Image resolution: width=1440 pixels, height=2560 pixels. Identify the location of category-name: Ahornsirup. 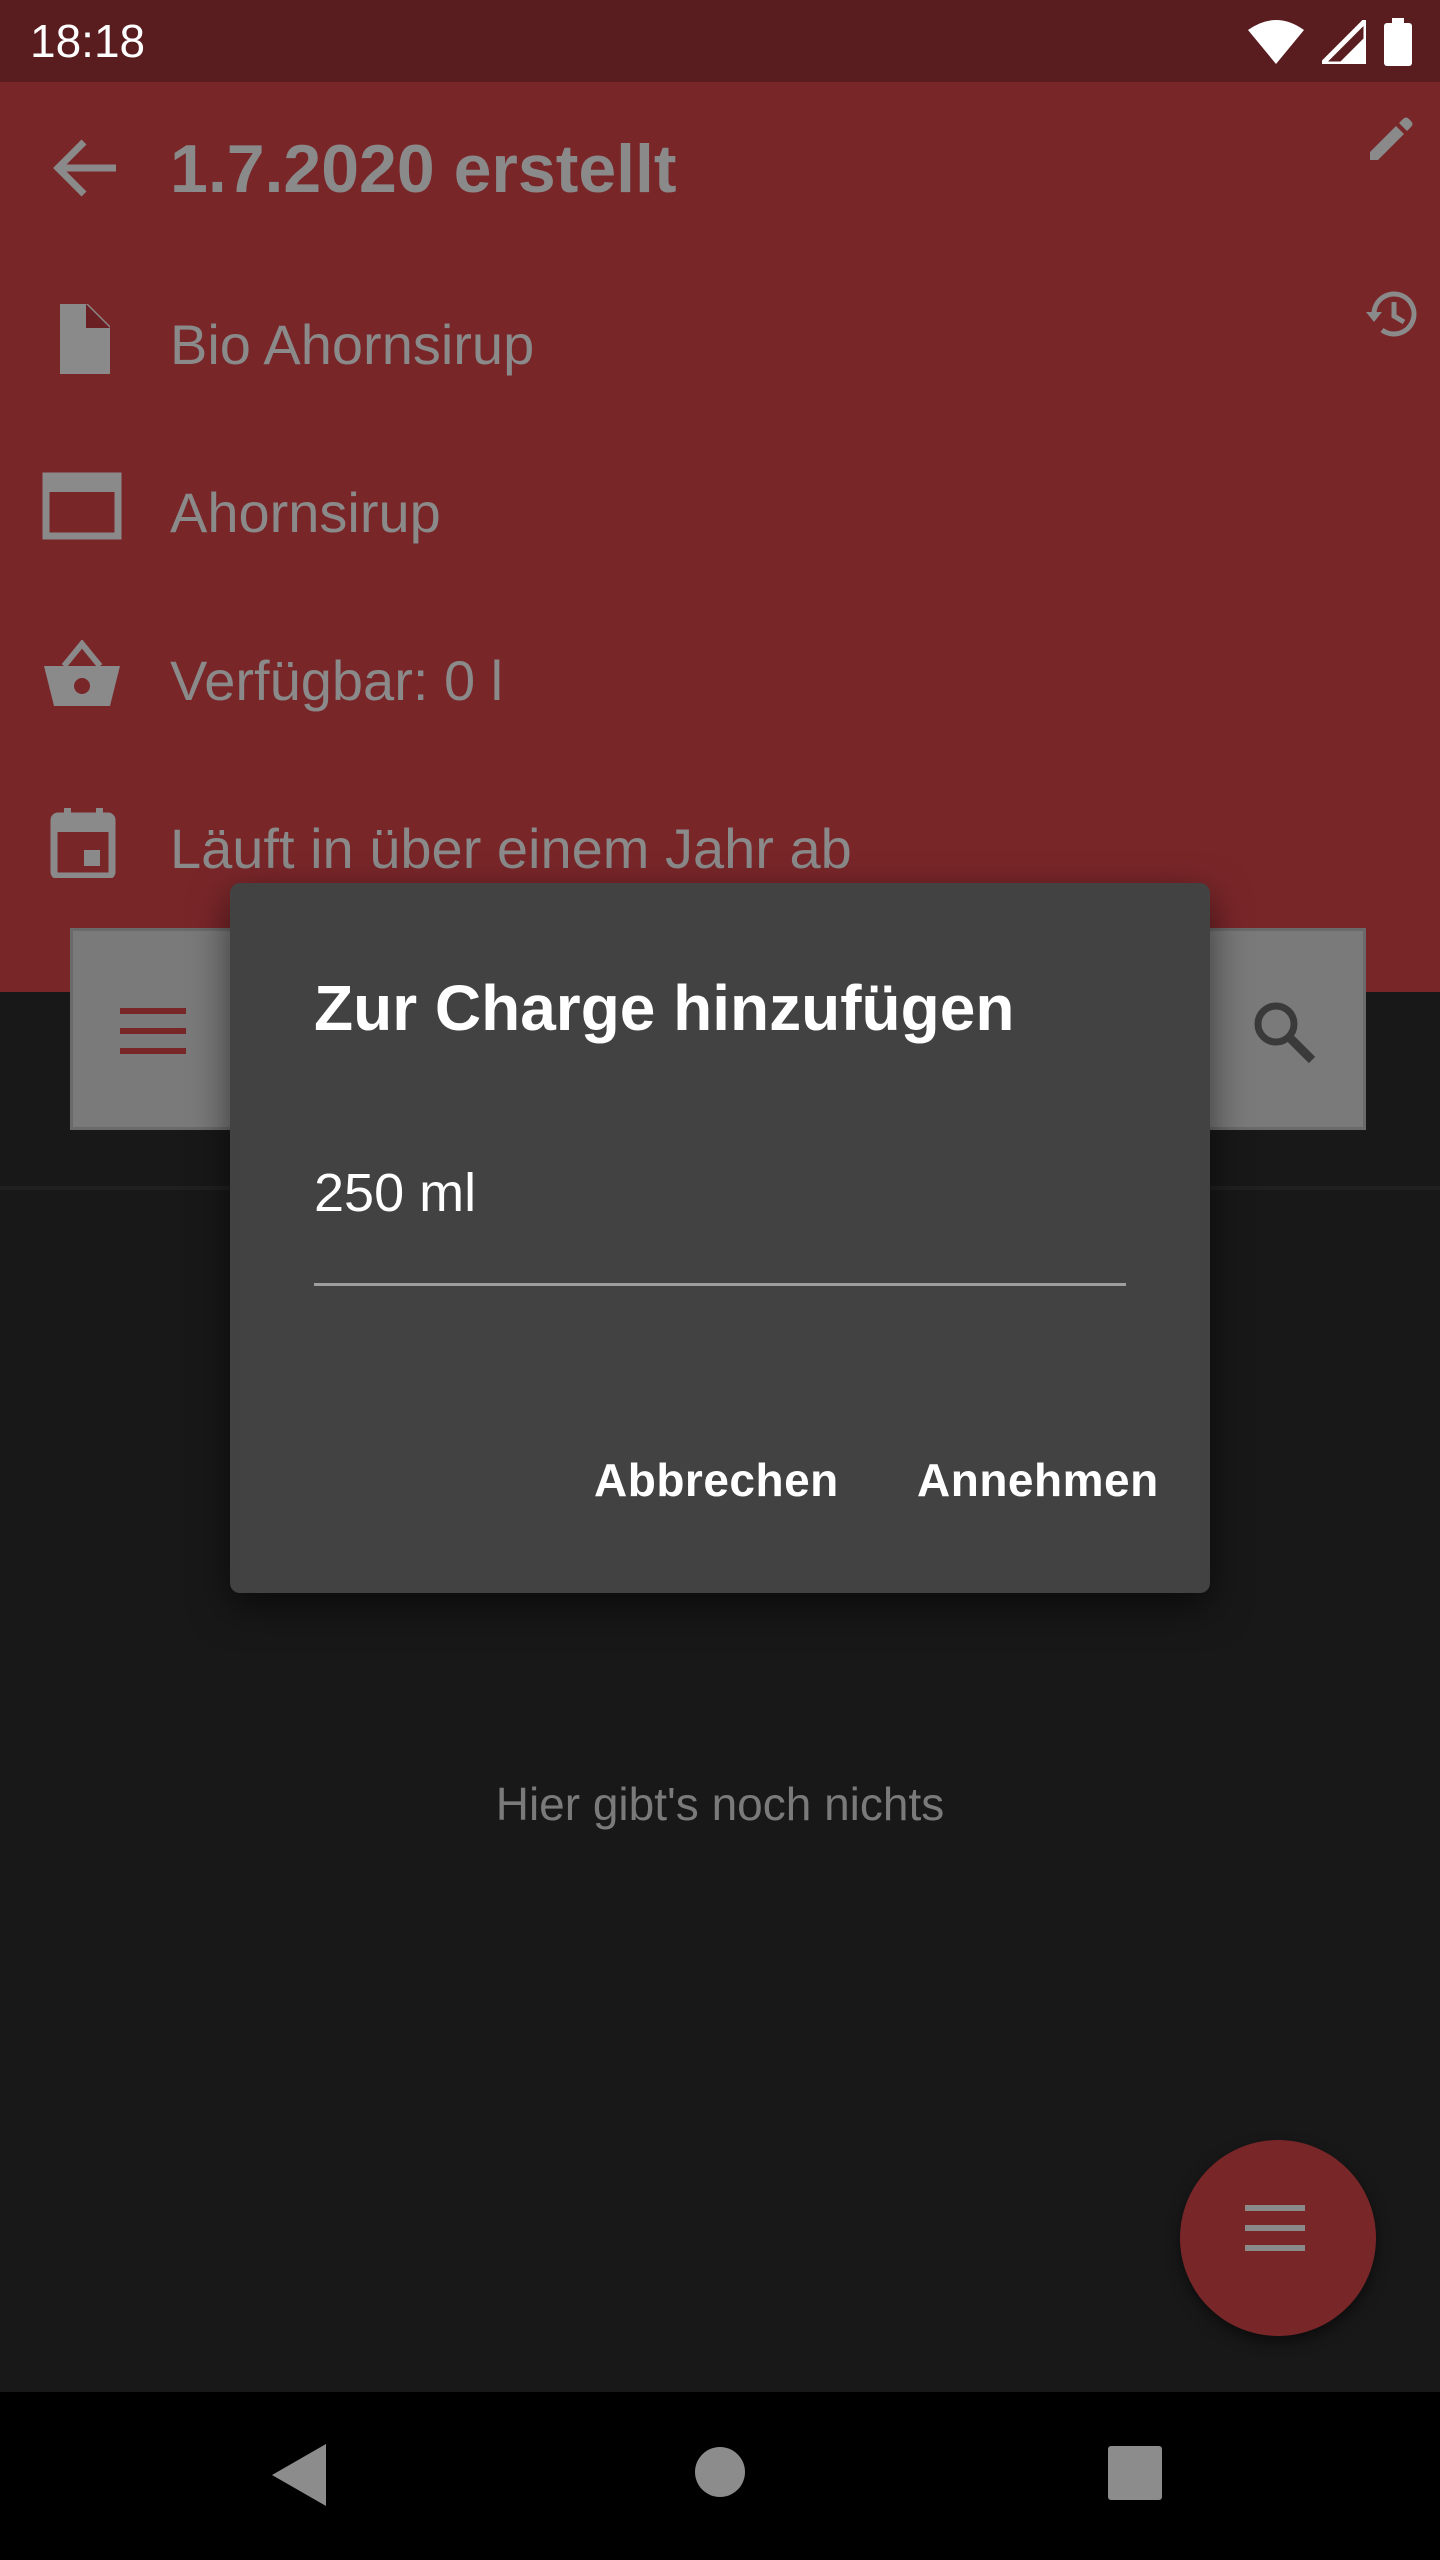
(305, 512).